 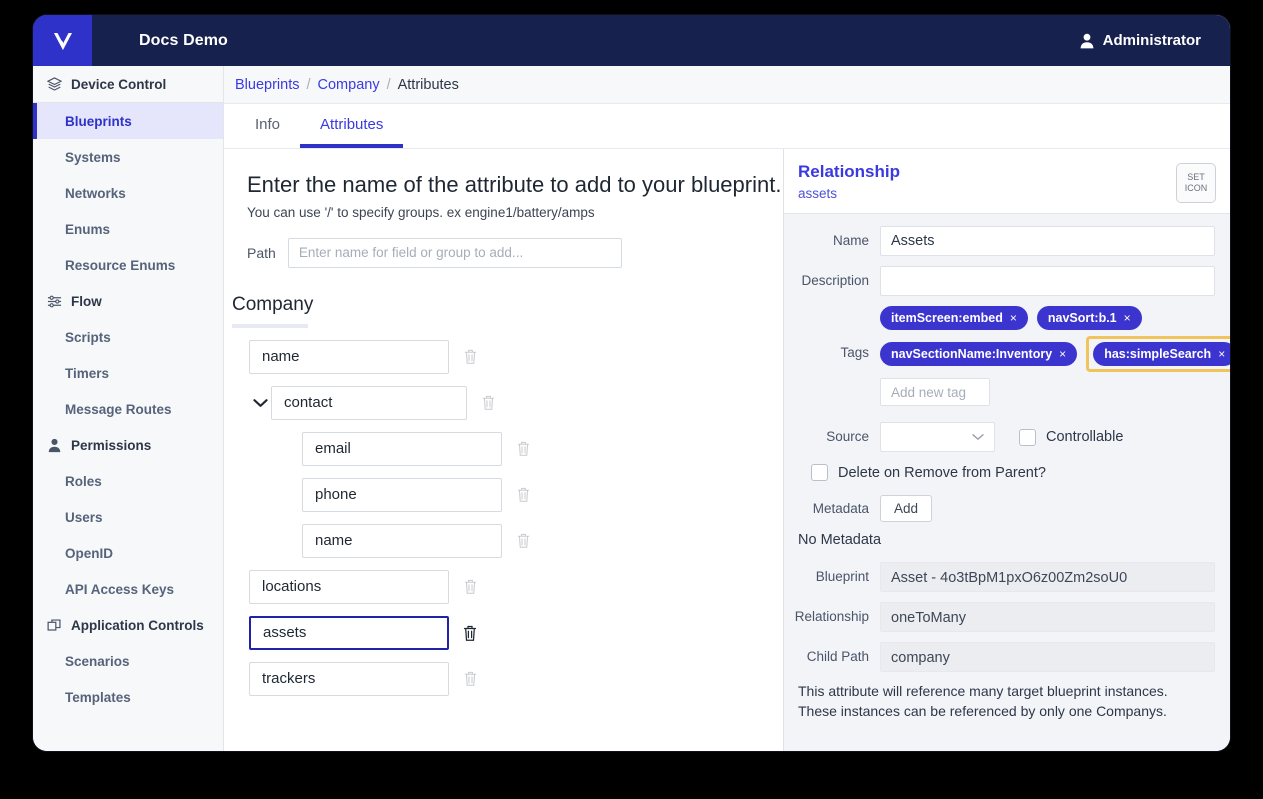 What do you see at coordinates (128, 589) in the screenshot?
I see `sidebar-item-api-access-keys: API Access Keys` at bounding box center [128, 589].